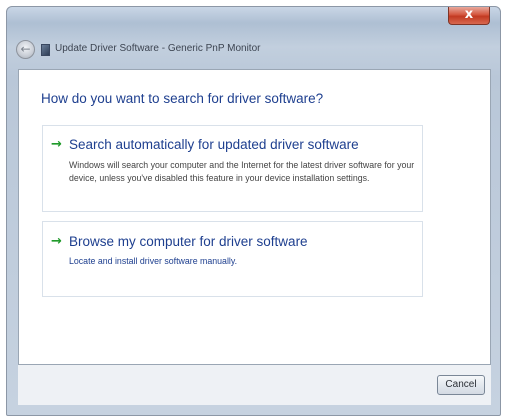  Describe the element at coordinates (45, 50) in the screenshot. I see `wizard-icon` at that location.